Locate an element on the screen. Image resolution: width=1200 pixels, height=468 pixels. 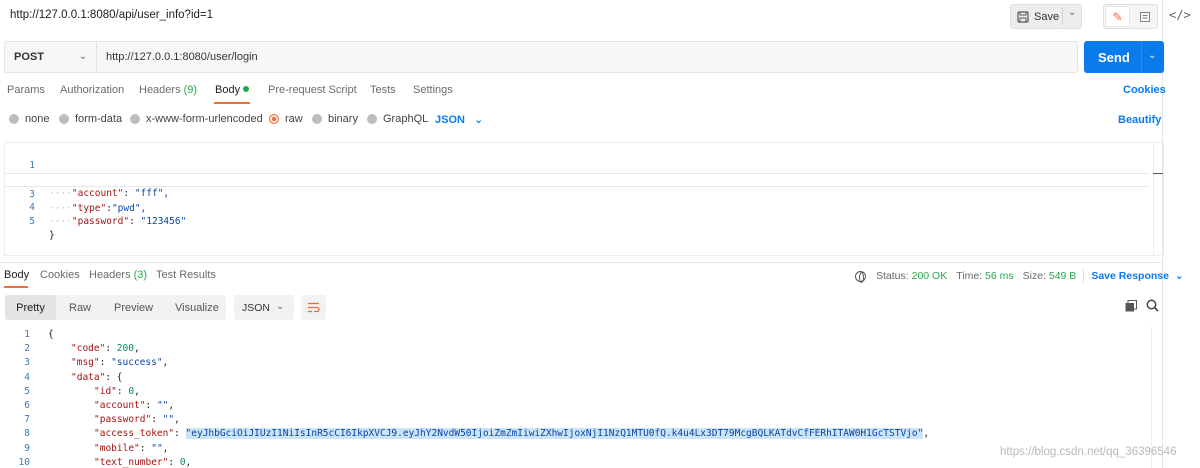
response-format-value: JSON is located at coordinates (256, 307).